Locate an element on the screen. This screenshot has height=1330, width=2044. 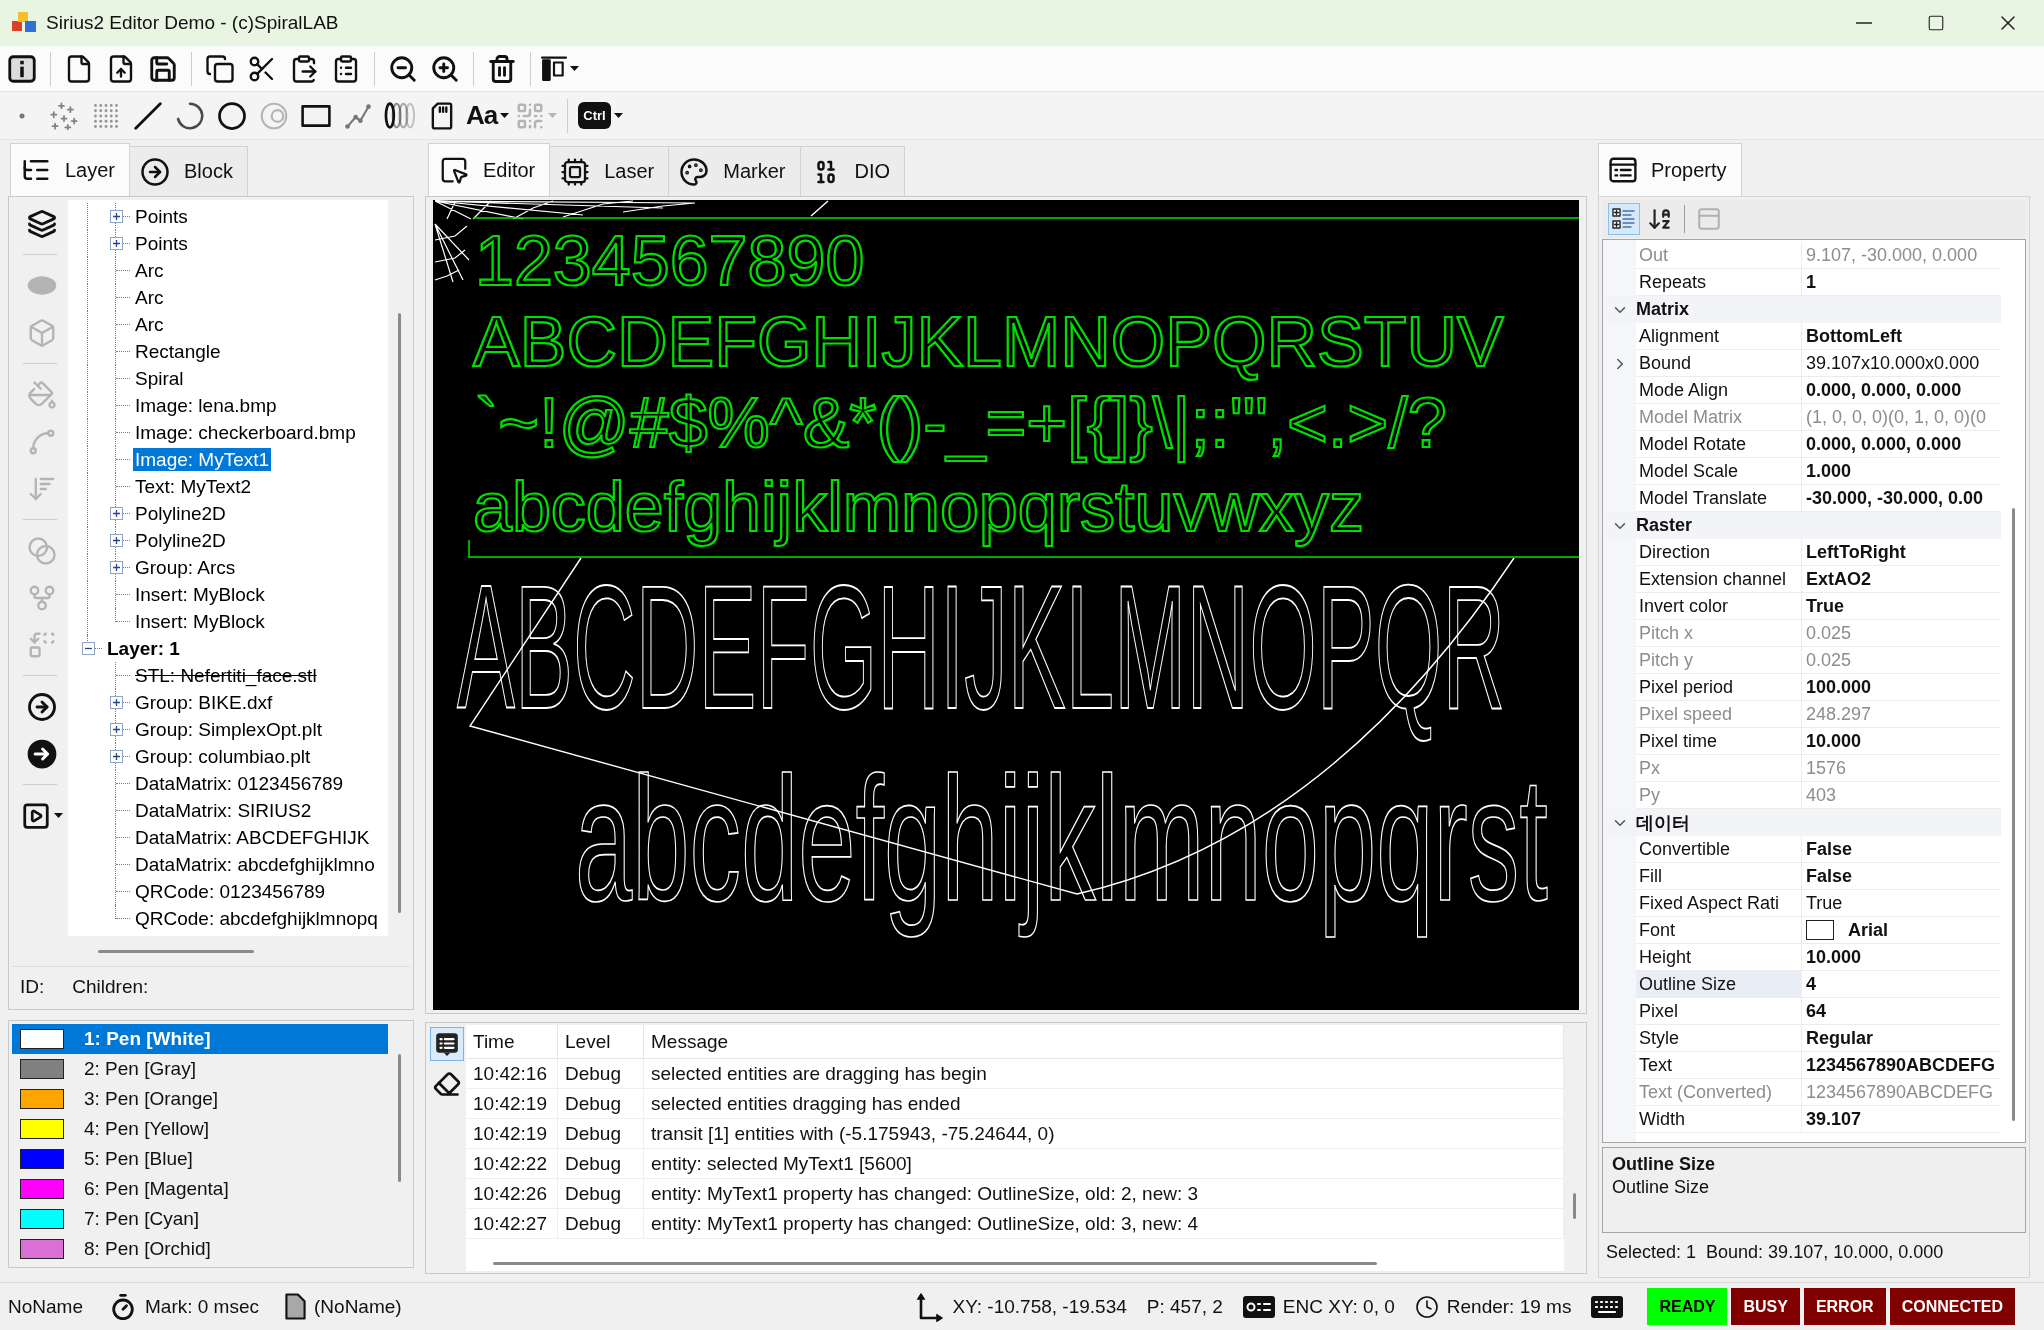
property-name: Text is located at coordinates (1719, 1065).